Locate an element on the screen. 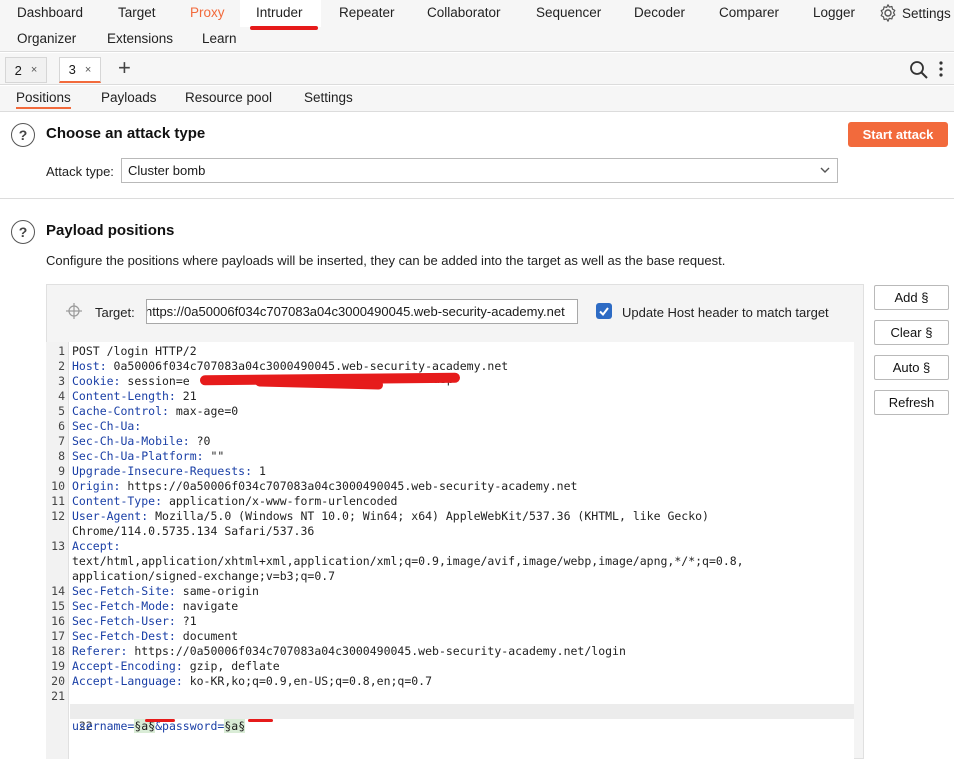 The width and height of the screenshot is (954, 759). target-label: Target: is located at coordinates (115, 312).